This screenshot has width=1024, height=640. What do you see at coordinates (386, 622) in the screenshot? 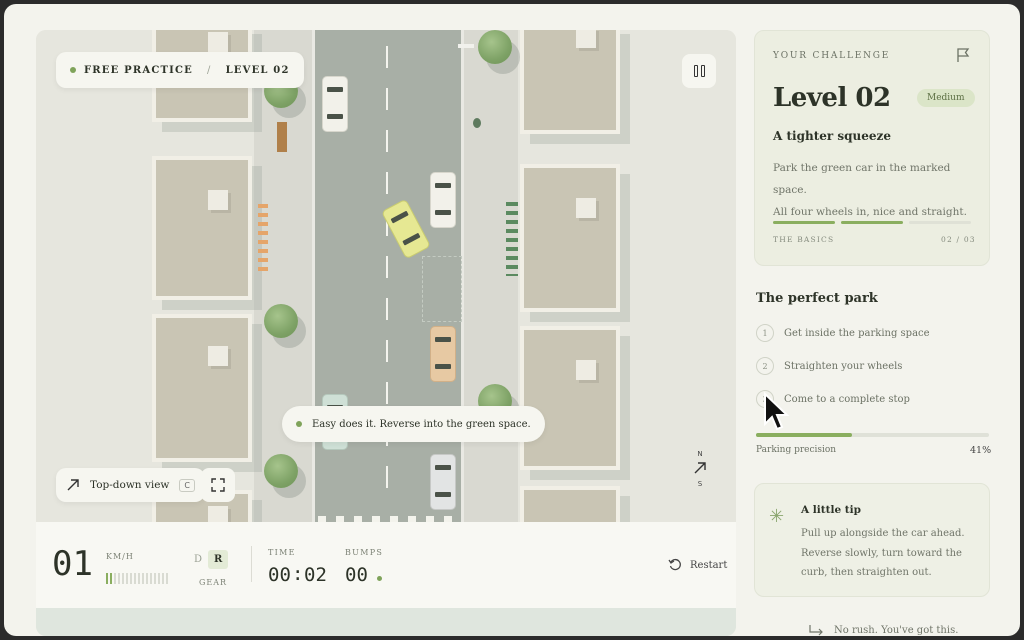
I see `bottom-strip` at bounding box center [386, 622].